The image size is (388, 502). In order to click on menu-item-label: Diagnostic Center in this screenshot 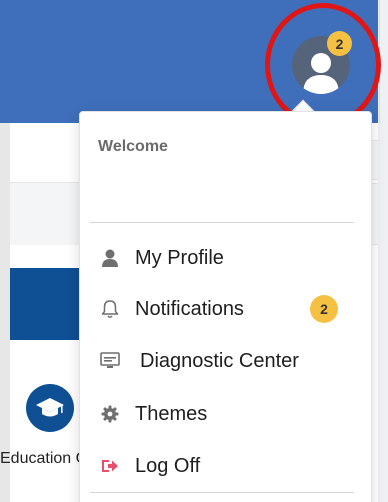, I will do `click(219, 360)`.